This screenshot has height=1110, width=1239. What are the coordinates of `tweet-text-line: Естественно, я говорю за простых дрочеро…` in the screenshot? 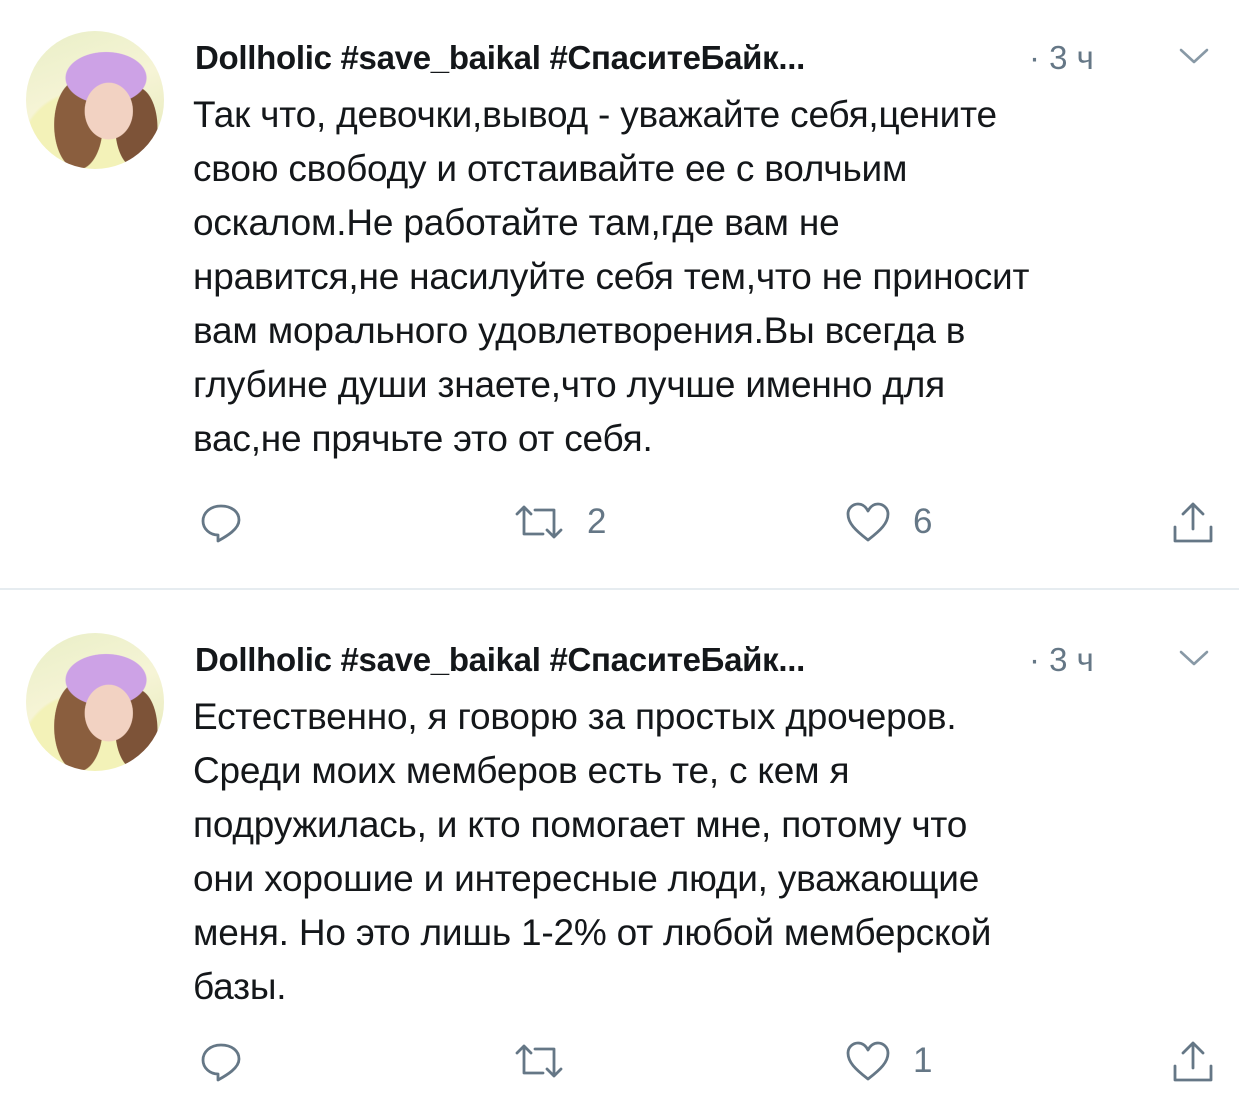 It's located at (575, 716).